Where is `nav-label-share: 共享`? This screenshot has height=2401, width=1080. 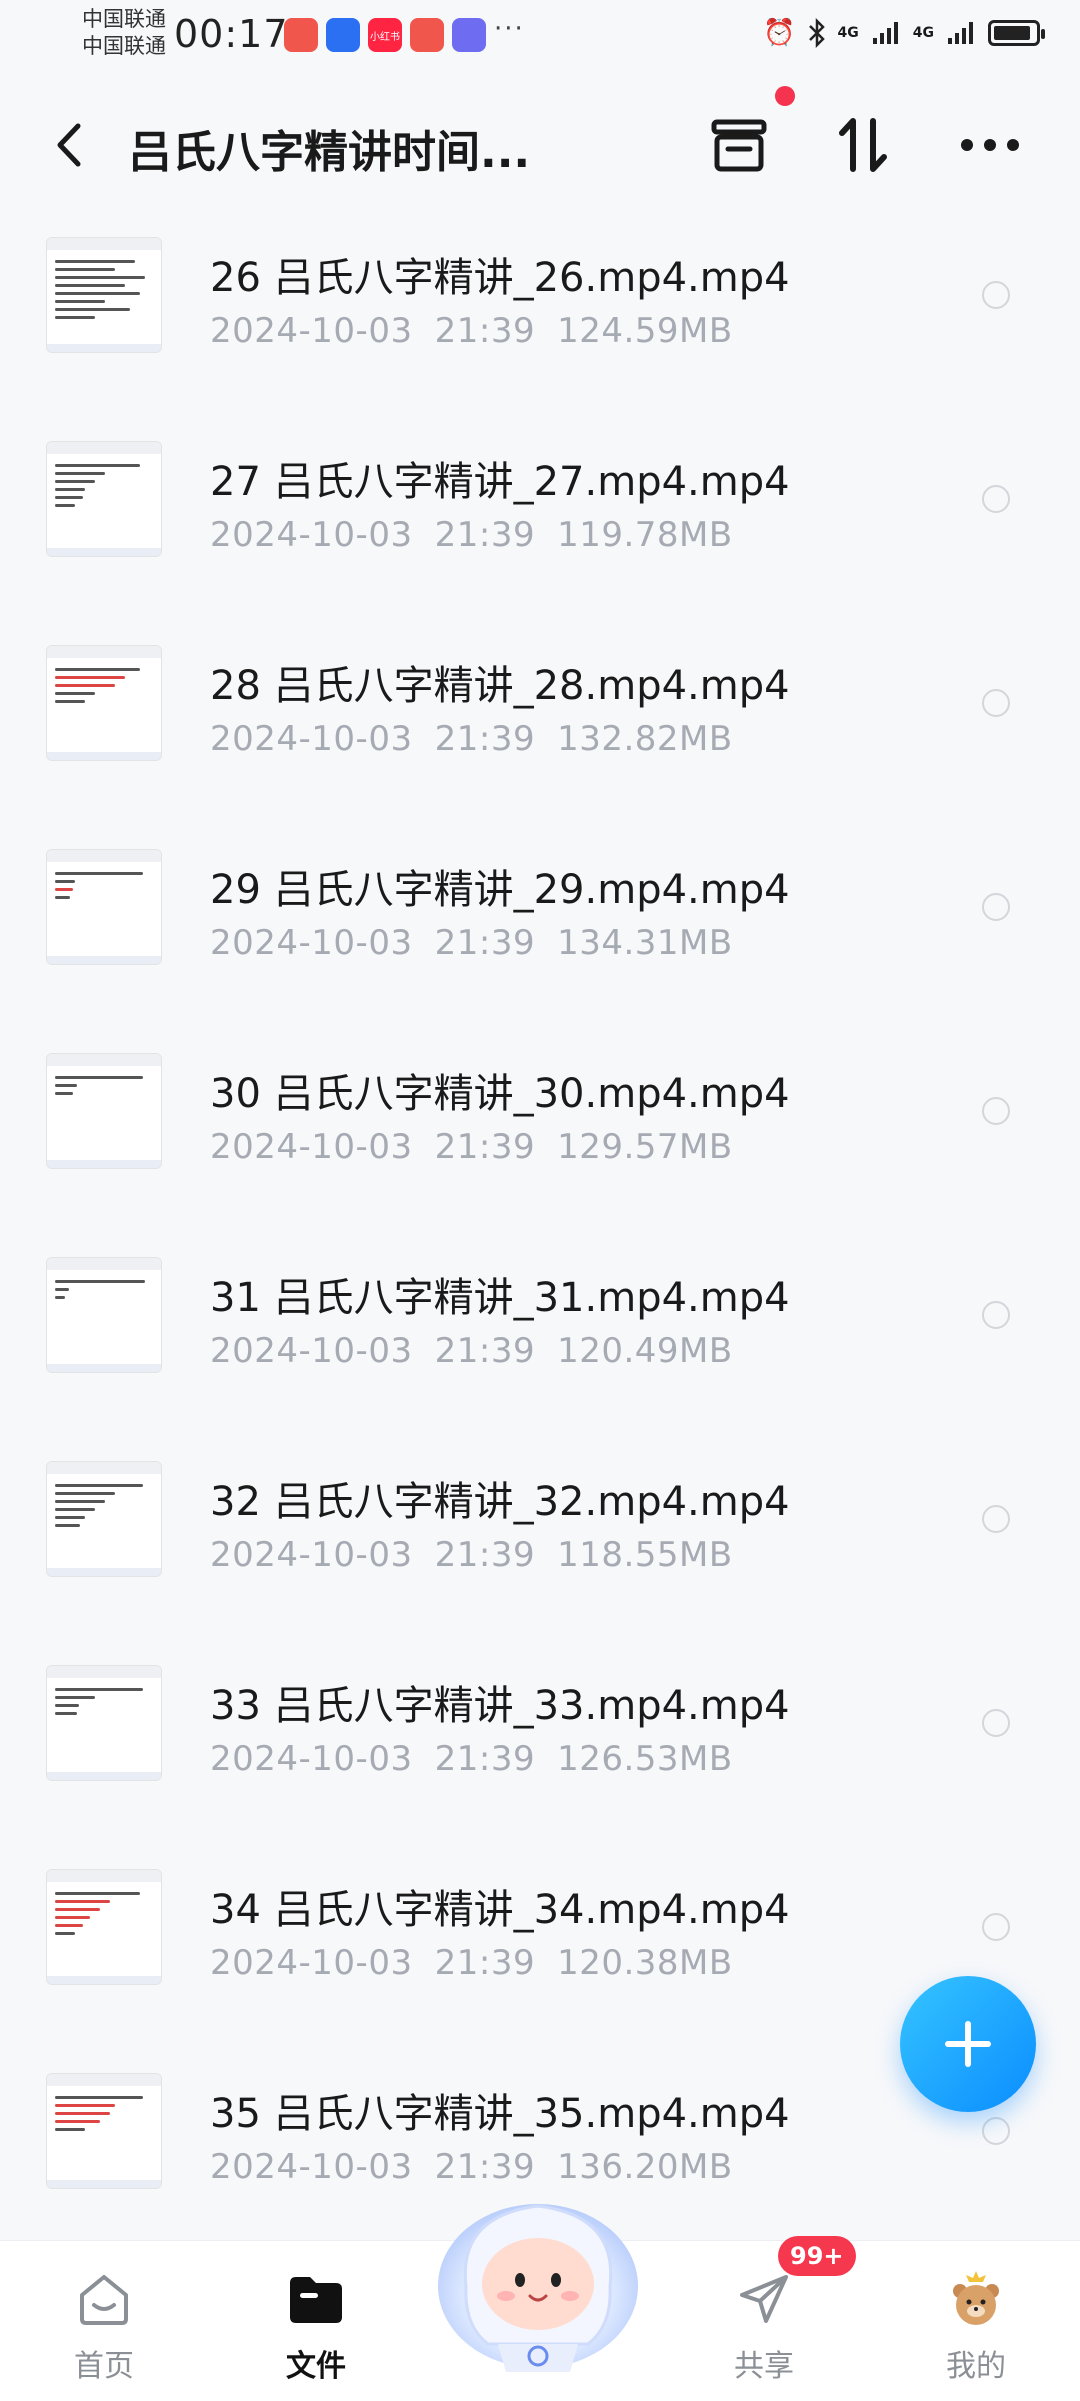 nav-label-share: 共享 is located at coordinates (764, 2366).